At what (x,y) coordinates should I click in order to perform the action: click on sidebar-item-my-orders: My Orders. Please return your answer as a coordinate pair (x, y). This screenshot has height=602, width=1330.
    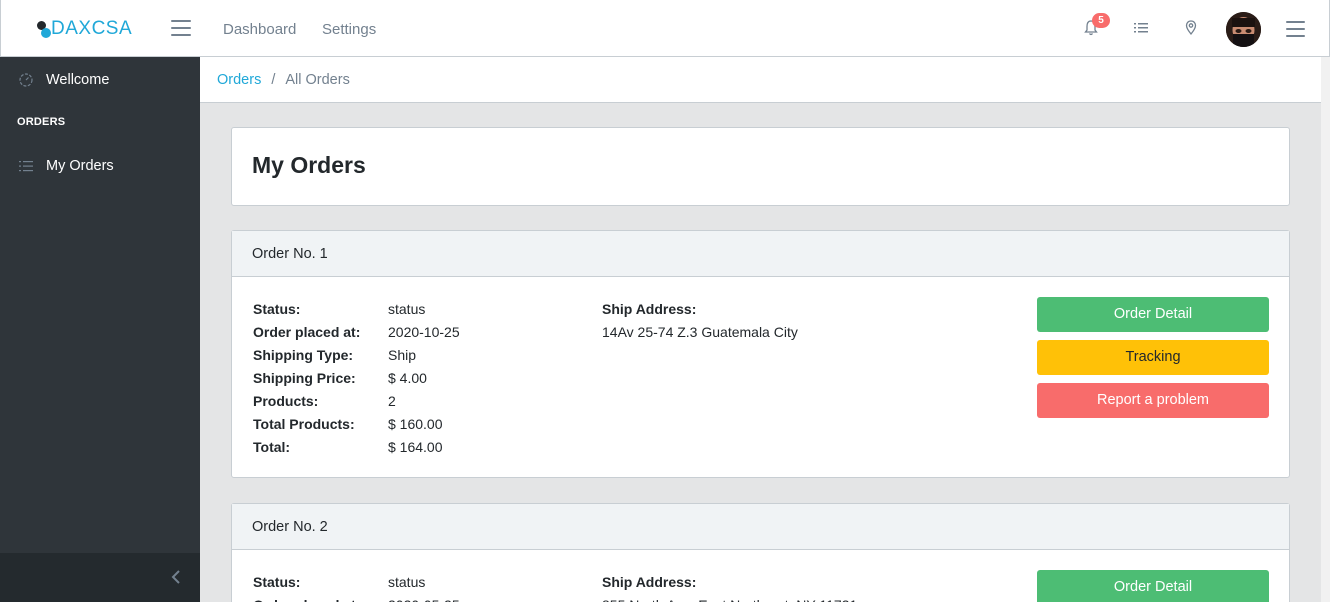
    Looking at the image, I should click on (100, 166).